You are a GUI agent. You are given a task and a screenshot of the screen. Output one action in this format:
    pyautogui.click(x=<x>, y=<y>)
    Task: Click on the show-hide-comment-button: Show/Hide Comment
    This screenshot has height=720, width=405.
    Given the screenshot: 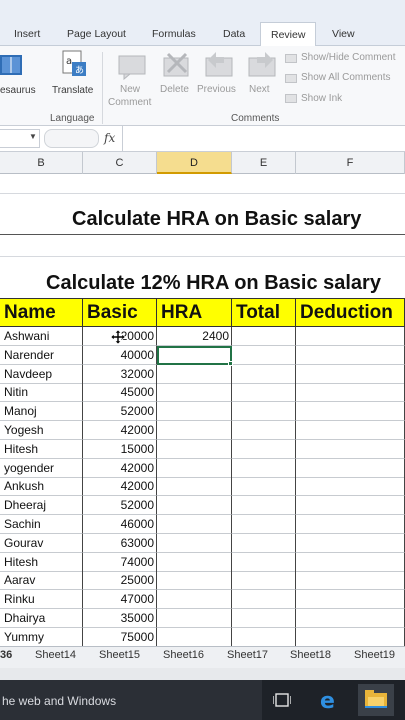 What is the action you would take?
    pyautogui.click(x=348, y=57)
    